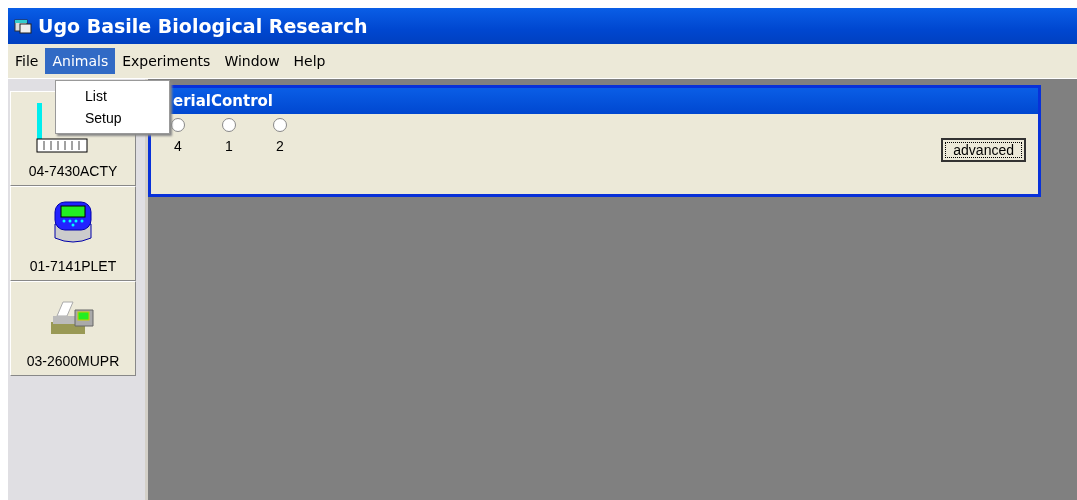 The height and width of the screenshot is (500, 1077). What do you see at coordinates (309, 61) in the screenshot?
I see `menu-item: Help` at bounding box center [309, 61].